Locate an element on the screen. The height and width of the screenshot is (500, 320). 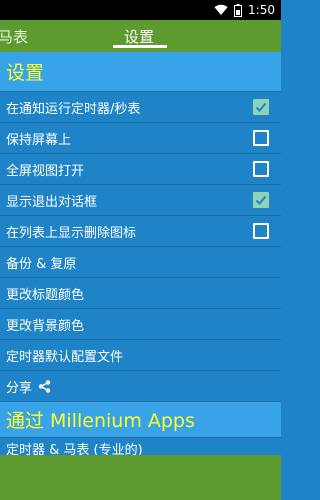
setting-fullscreen: 全屏视图打开 is located at coordinates (140, 169).